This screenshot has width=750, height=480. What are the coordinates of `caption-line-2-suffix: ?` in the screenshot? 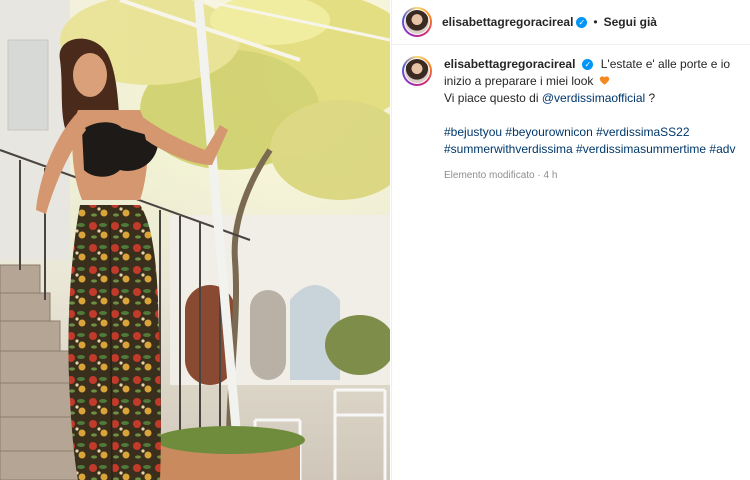 It's located at (652, 98).